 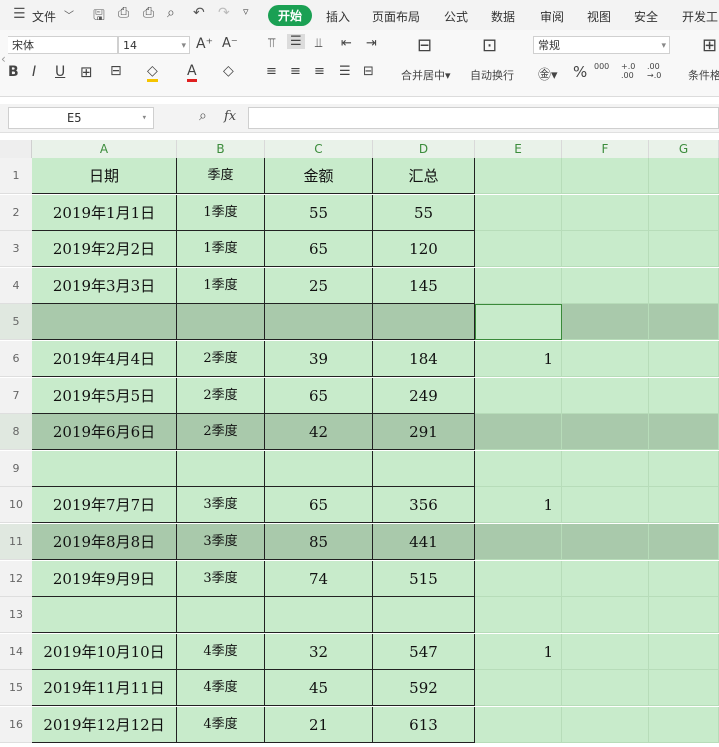 What do you see at coordinates (16, 505) in the screenshot?
I see `row-header: 10` at bounding box center [16, 505].